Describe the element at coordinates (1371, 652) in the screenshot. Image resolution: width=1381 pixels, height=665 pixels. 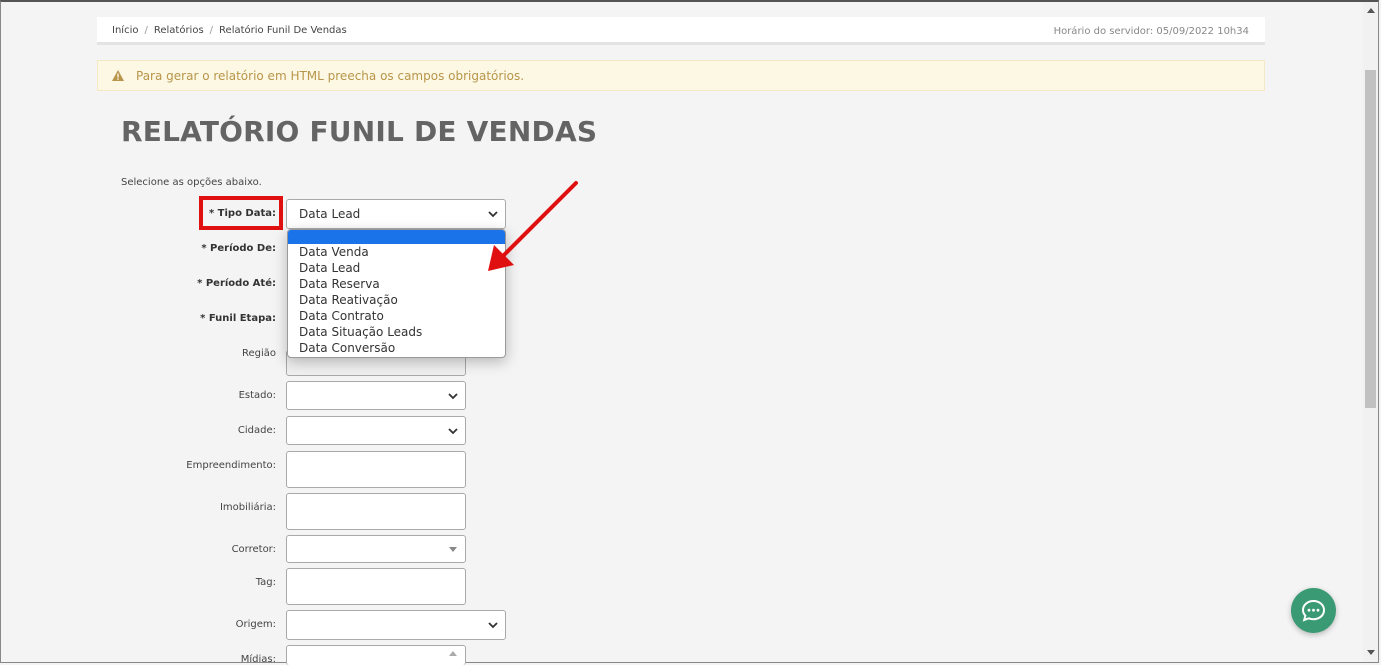
I see `scroll-down-icon` at that location.